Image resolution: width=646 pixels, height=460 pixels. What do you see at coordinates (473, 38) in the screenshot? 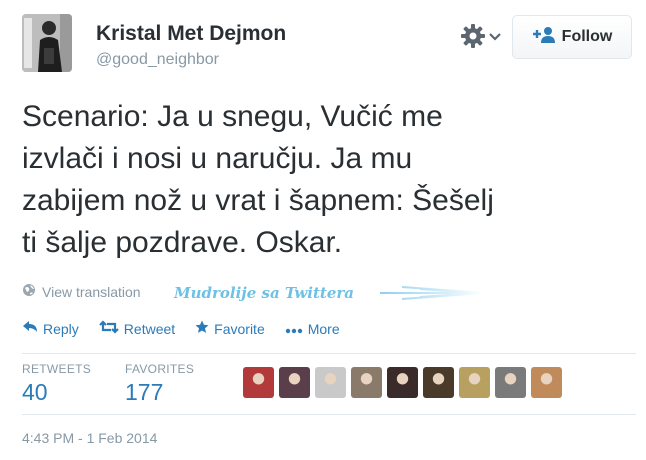
I see `gear-icon` at bounding box center [473, 38].